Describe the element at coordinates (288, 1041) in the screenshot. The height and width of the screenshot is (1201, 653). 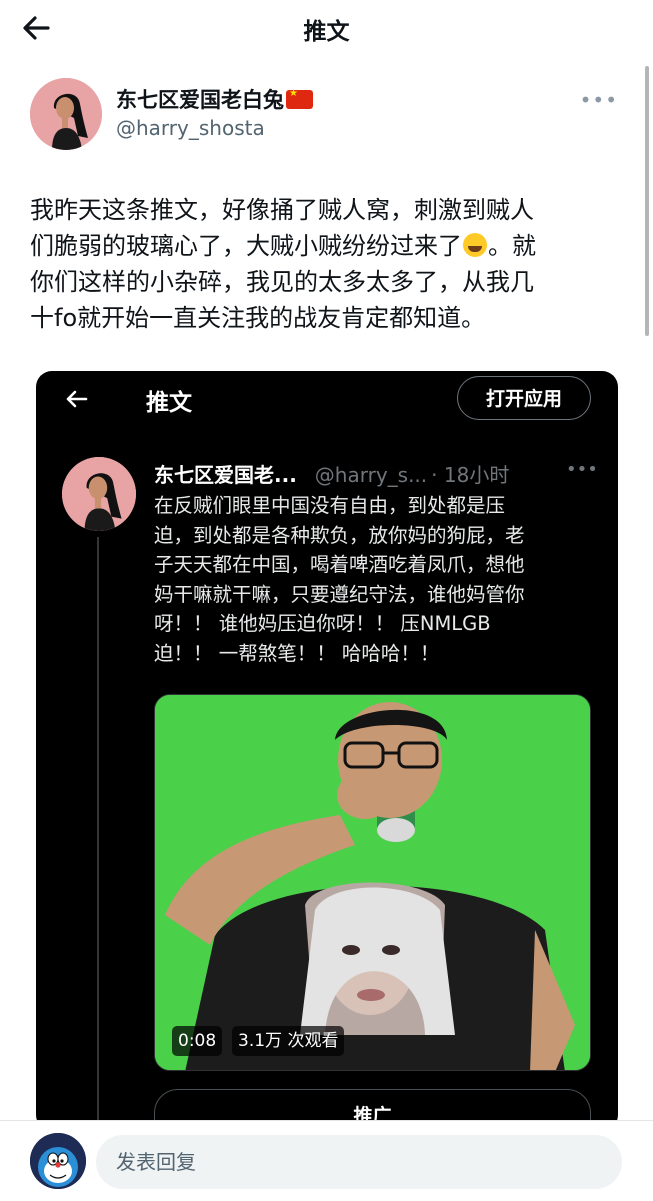
I see `video-views-badge: 3.1万 次观看` at that location.